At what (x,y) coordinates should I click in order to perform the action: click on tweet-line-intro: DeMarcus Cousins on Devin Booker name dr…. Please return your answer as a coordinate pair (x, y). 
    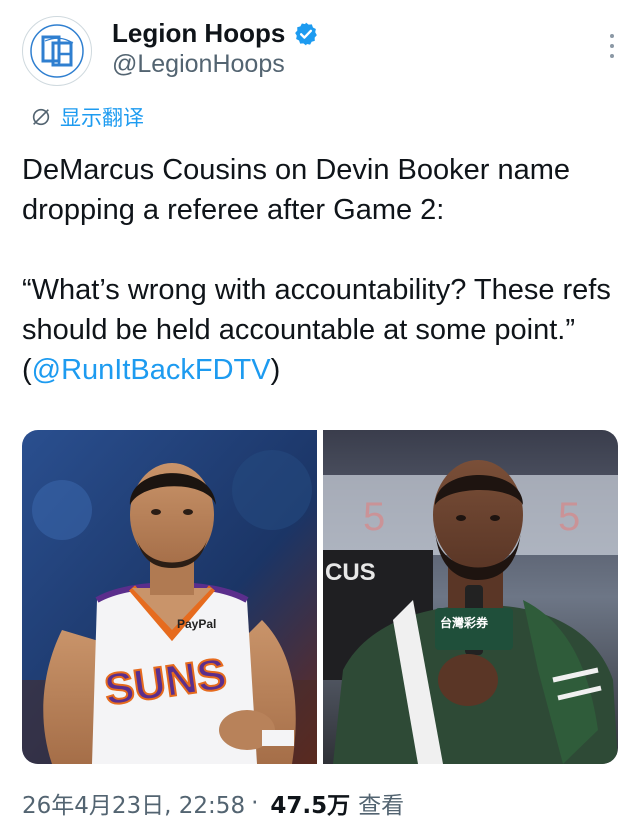
    Looking at the image, I should click on (296, 190).